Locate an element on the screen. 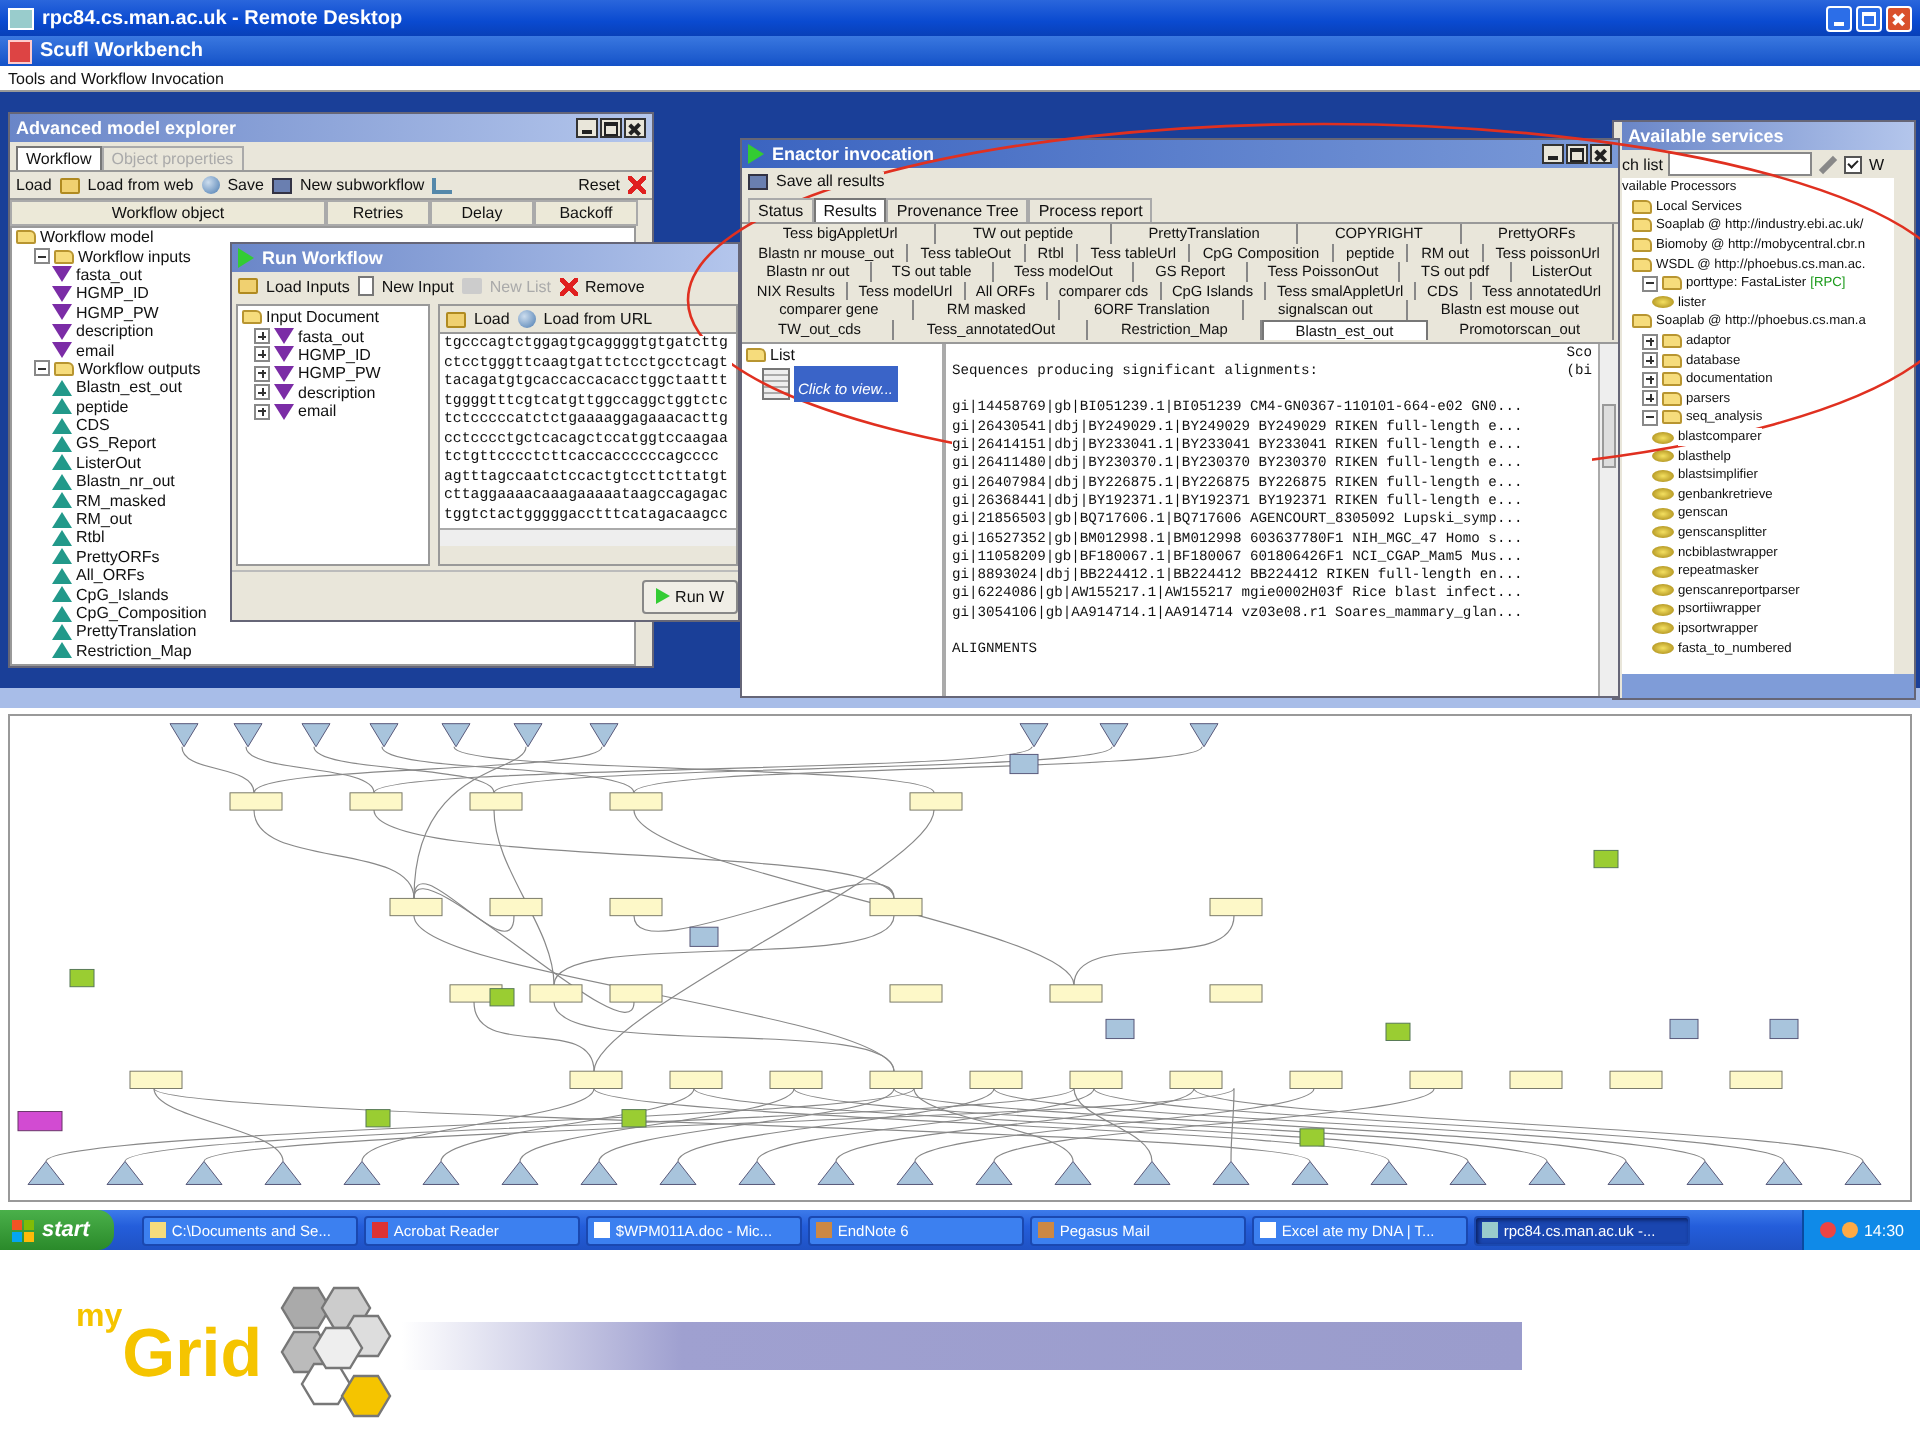 The width and height of the screenshot is (1920, 1440). sequence-text-area is located at coordinates (588, 431).